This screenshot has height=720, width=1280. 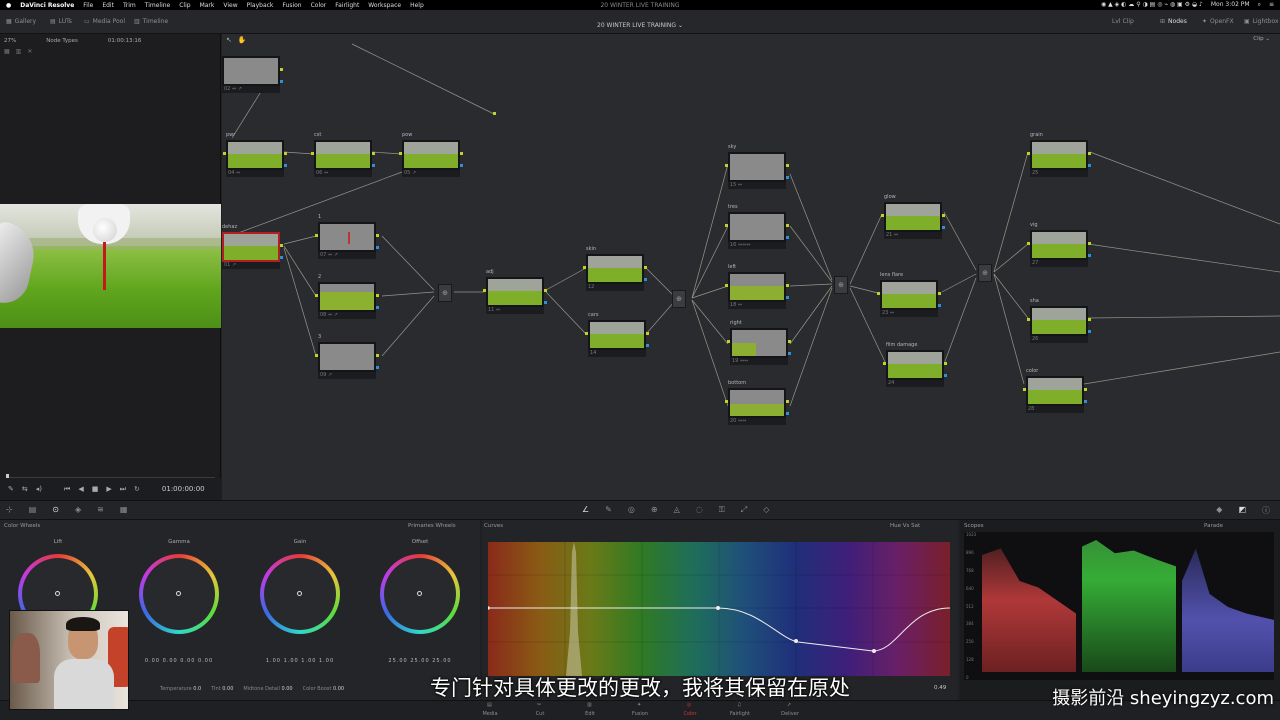 What do you see at coordinates (790, 710) in the screenshot?
I see `page-deliver: ➚ Deliver` at bounding box center [790, 710].